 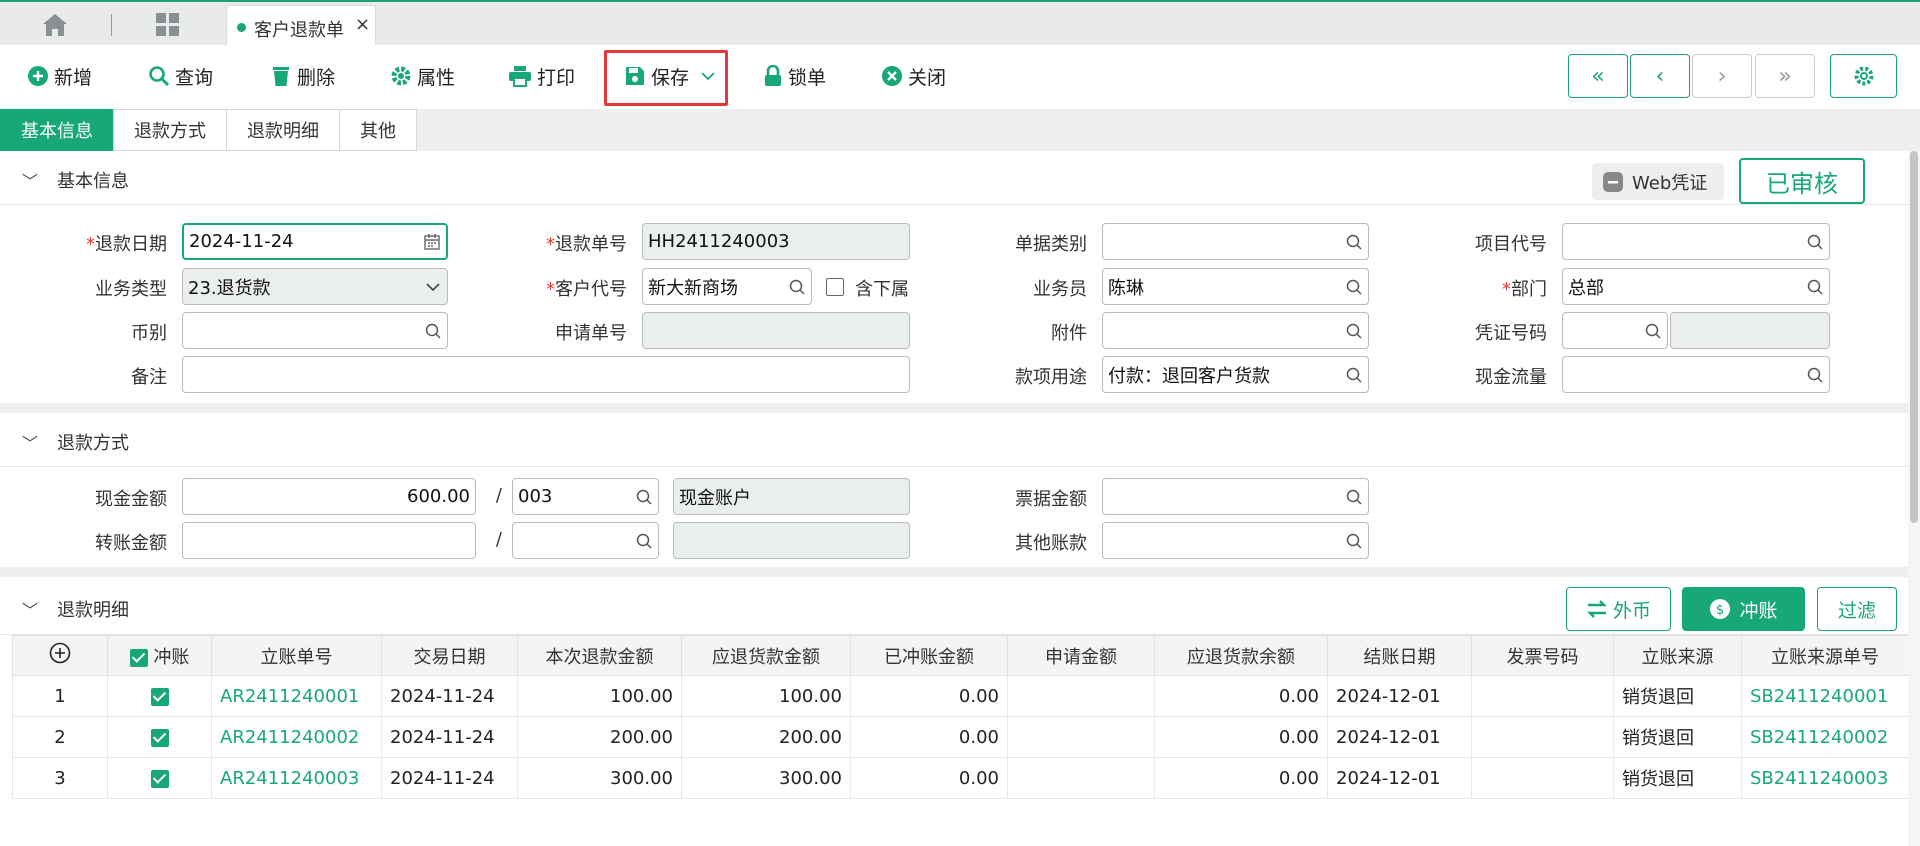 I want to click on close-tab-icon: ×, so click(x=362, y=24).